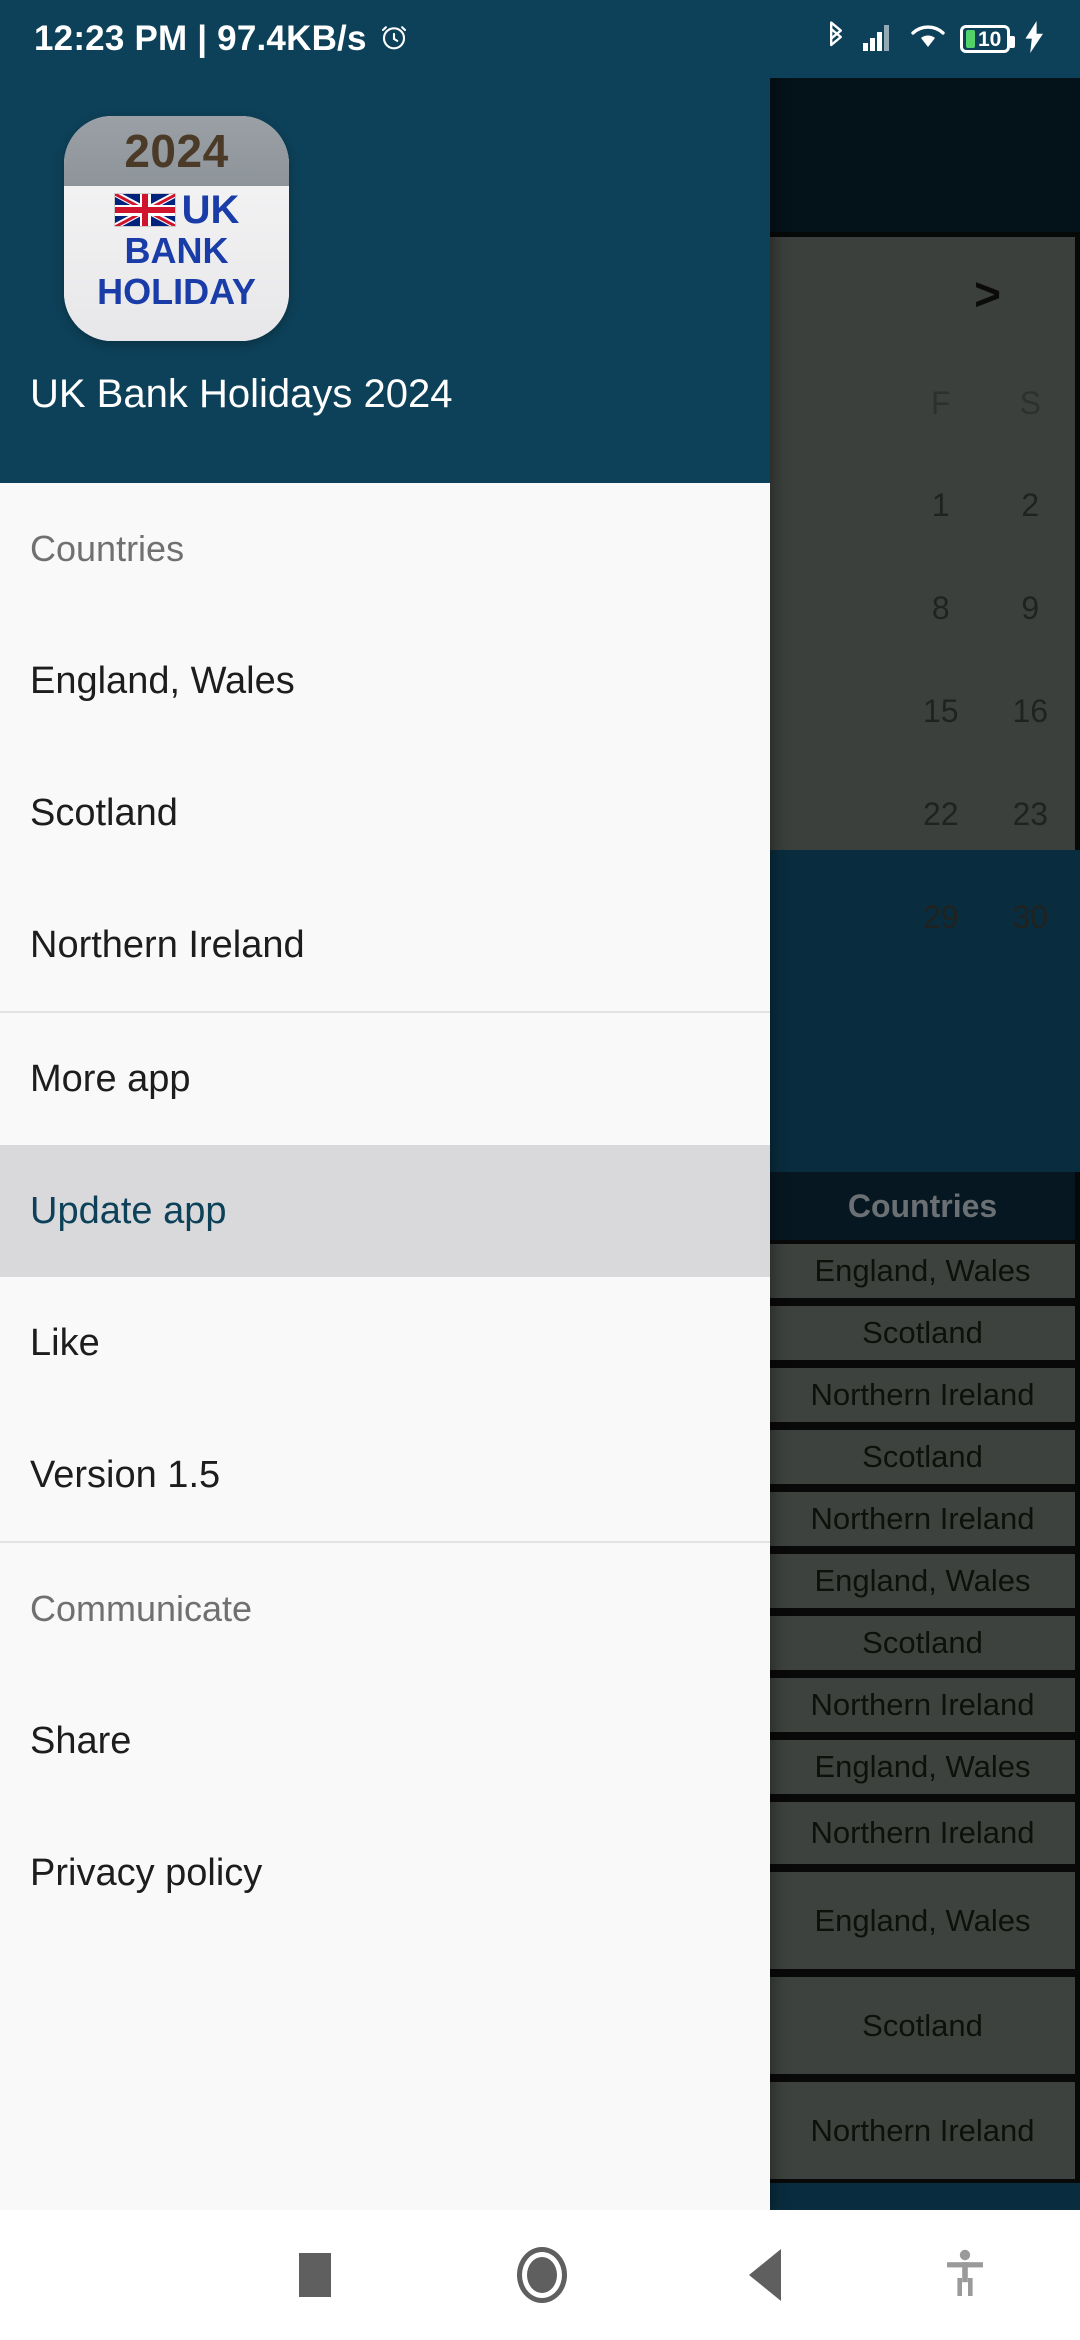  I want to click on status-bar-left: 12:23 PM | 97.4KB/s, so click(221, 39).